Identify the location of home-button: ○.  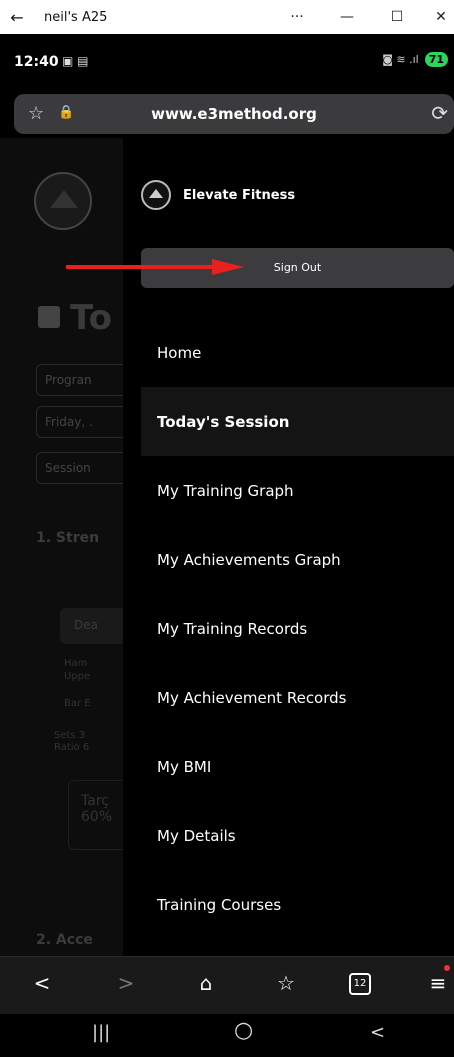
(243, 1030).